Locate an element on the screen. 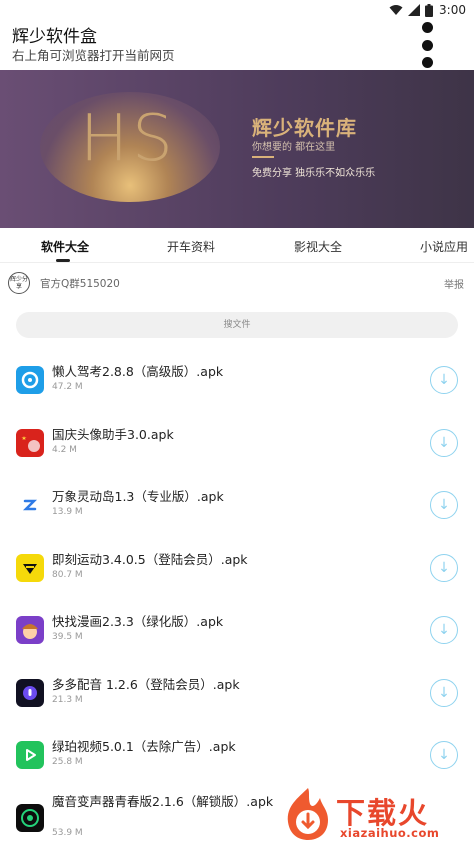 This screenshot has height=844, width=474. list-item: 多多配音 1.2.6（登陆会员）.apk 21.3 M ↓ is located at coordinates (237, 694).